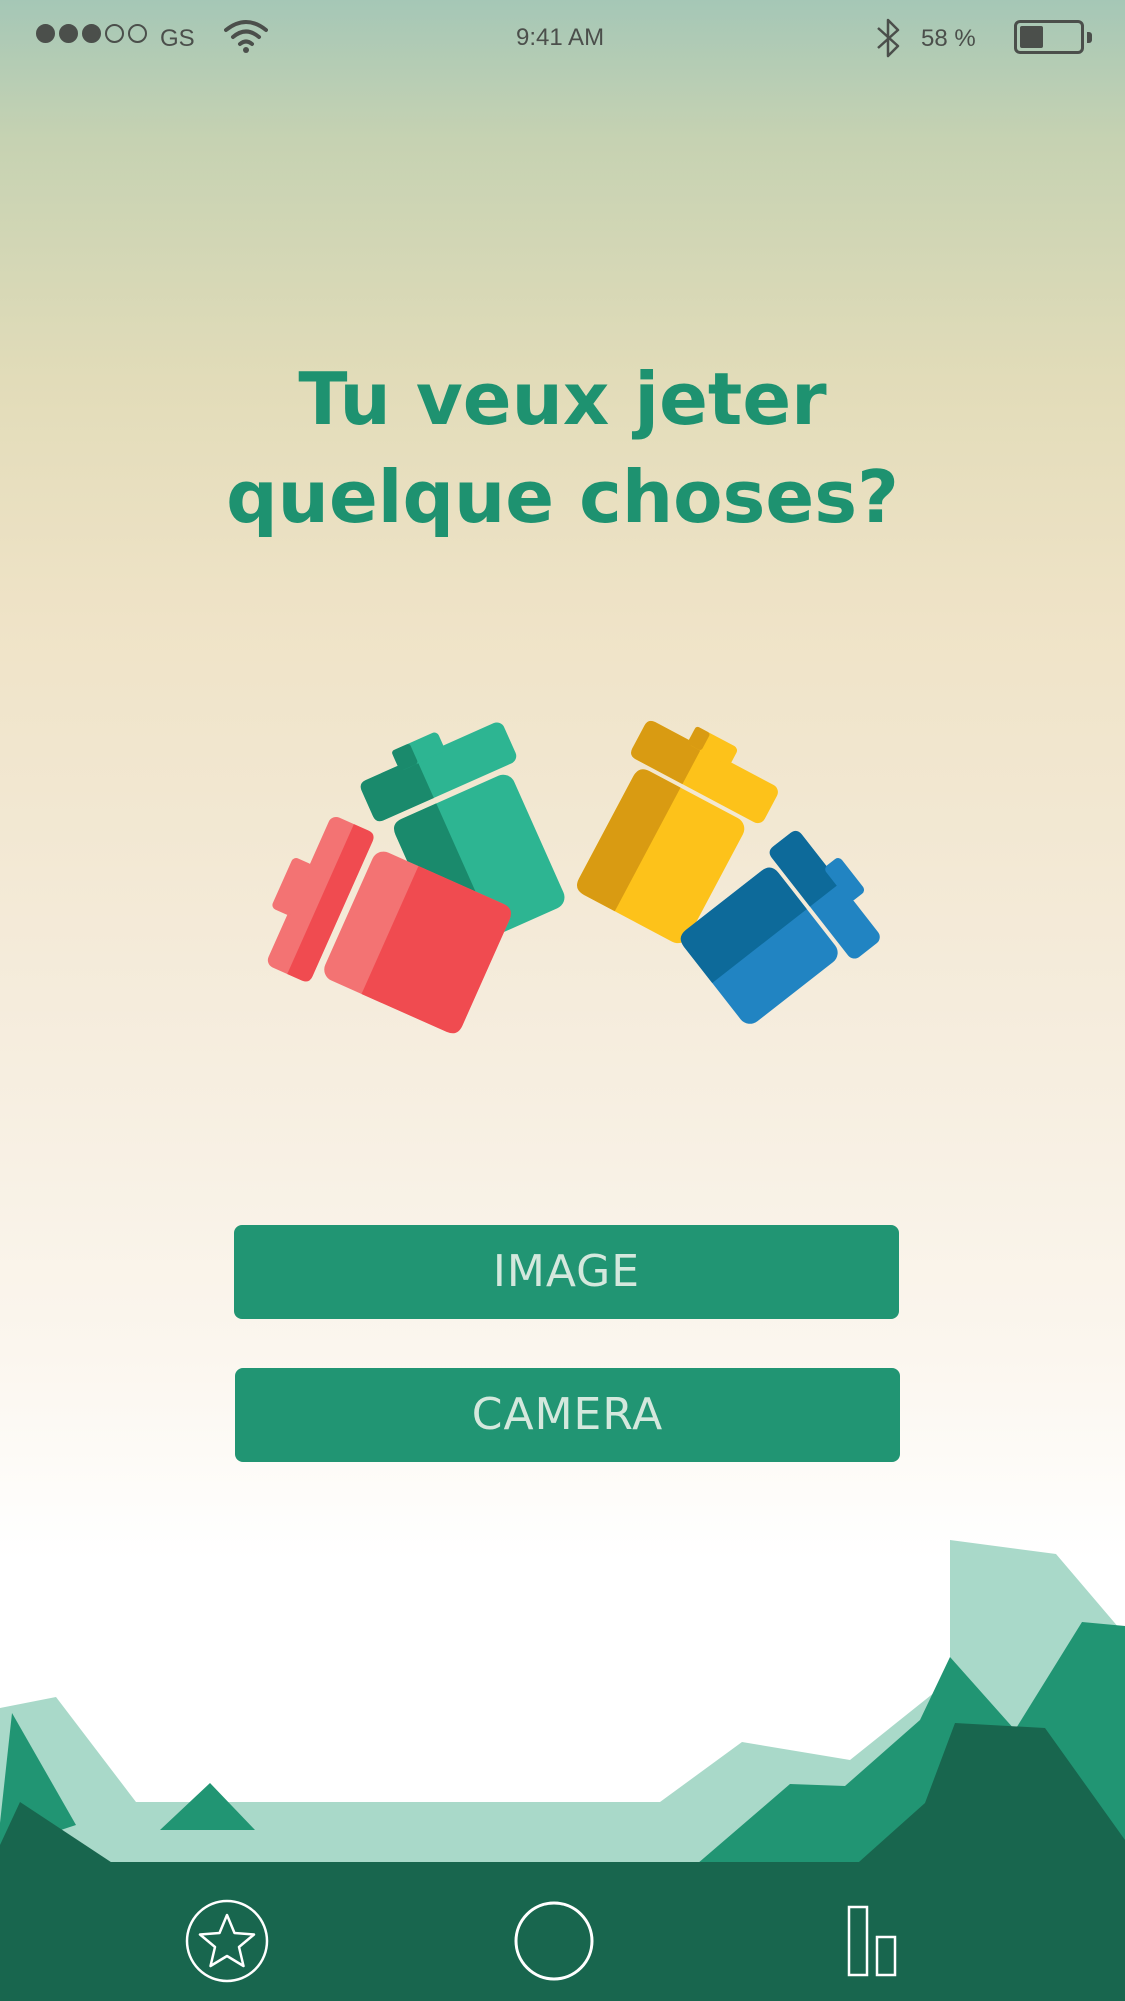 This screenshot has height=2001, width=1125. What do you see at coordinates (886, 1956) in the screenshot?
I see `stats-bar-short` at bounding box center [886, 1956].